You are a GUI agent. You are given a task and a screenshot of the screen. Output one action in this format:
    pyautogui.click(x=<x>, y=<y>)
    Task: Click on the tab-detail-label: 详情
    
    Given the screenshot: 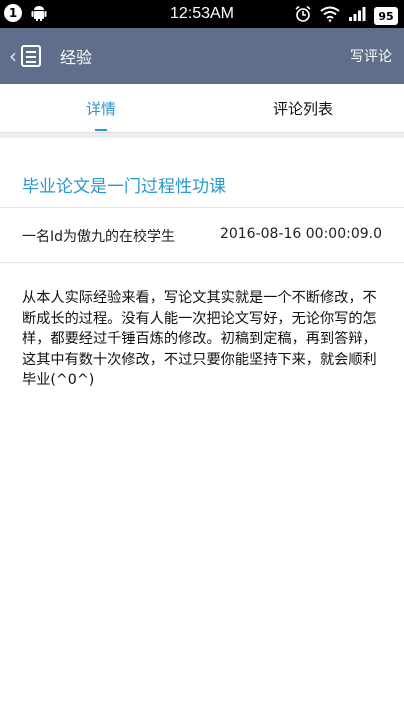 What is the action you would take?
    pyautogui.click(x=100, y=108)
    